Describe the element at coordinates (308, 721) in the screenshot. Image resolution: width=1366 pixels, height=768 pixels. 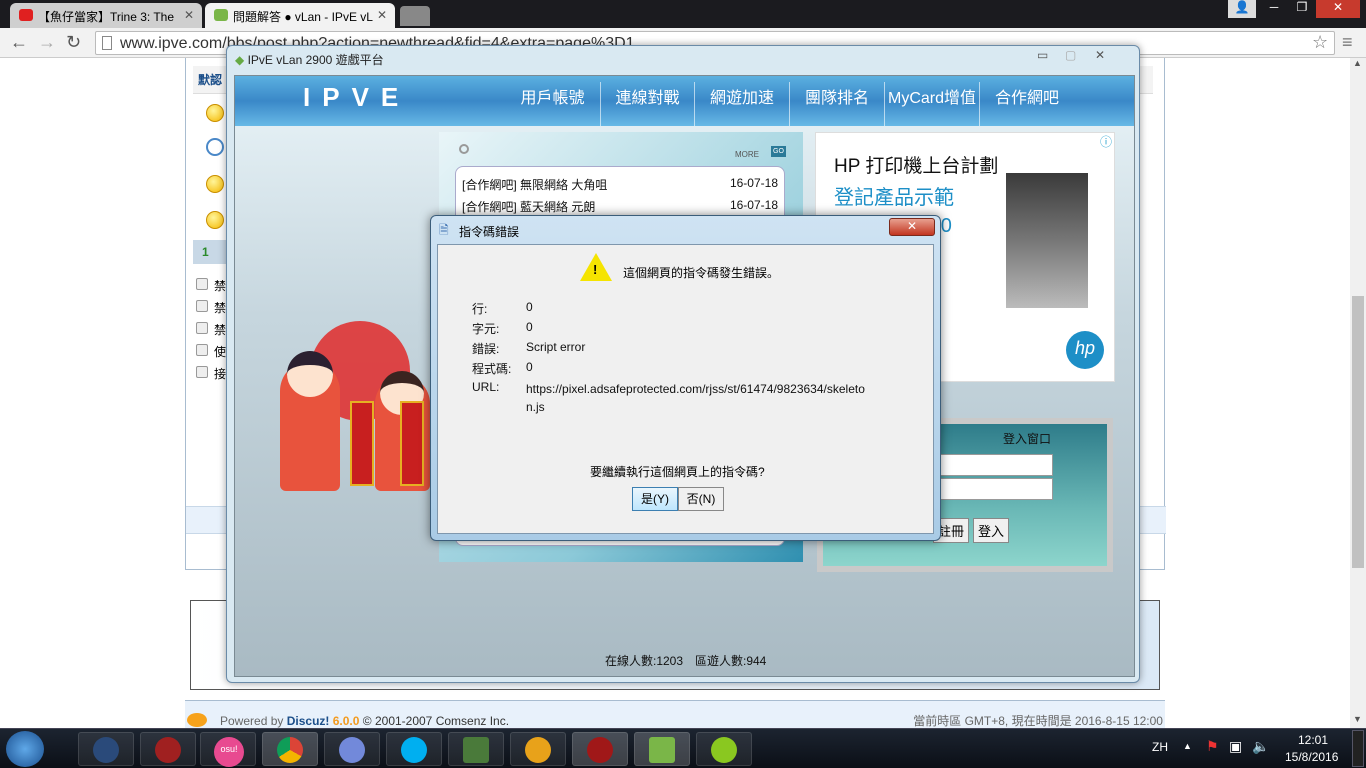
I see `discuz-link: Discuz!` at that location.